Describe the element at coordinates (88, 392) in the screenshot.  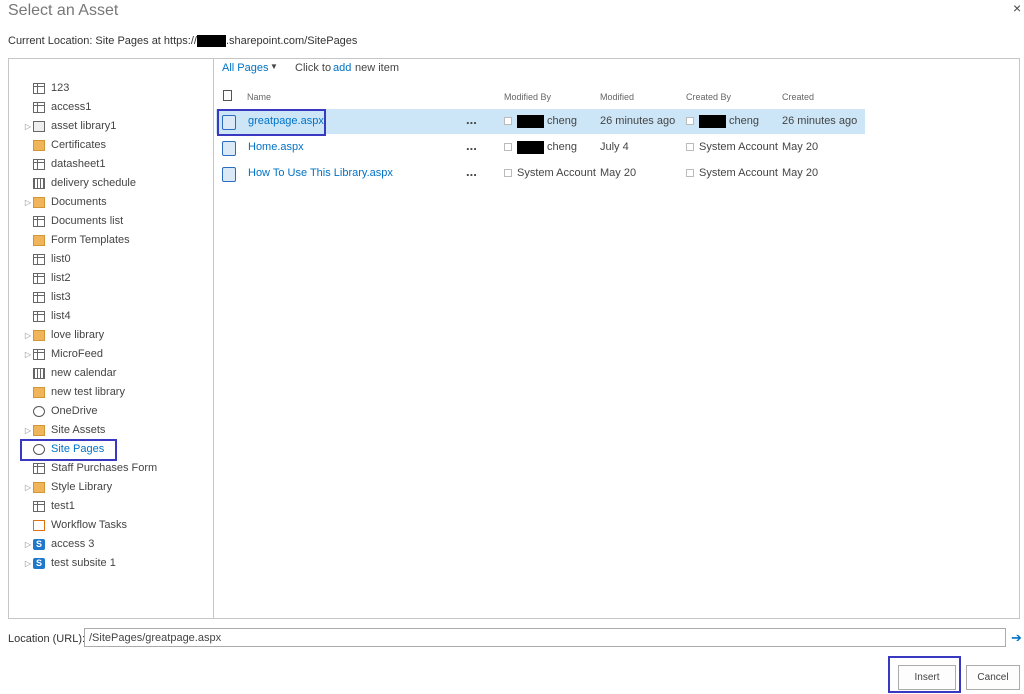
I see `tree-item-label: new test library` at that location.